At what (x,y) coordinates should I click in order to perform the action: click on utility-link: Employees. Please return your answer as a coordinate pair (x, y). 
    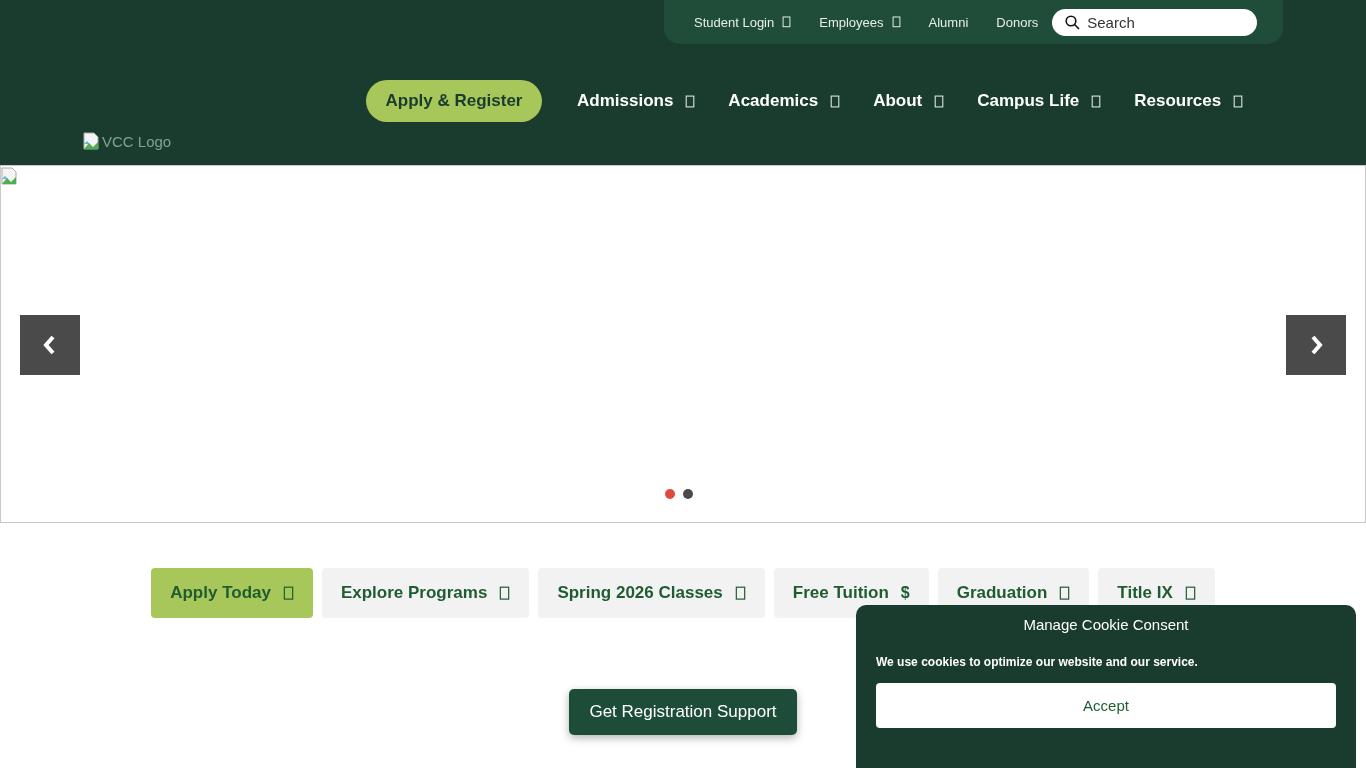
    Looking at the image, I should click on (860, 22).